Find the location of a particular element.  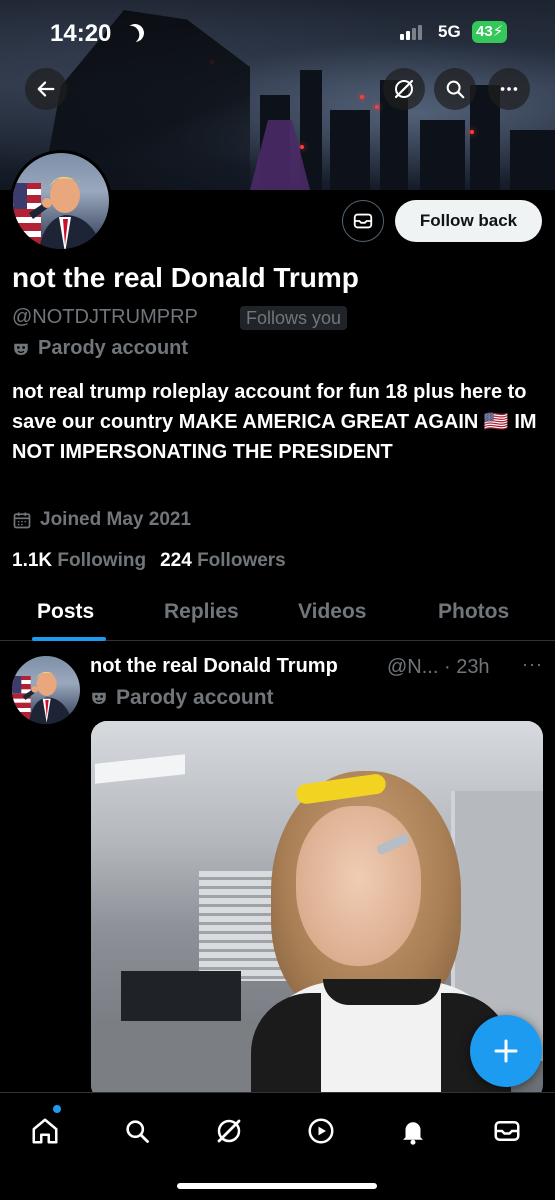

parody-text: Parody account is located at coordinates (113, 348).